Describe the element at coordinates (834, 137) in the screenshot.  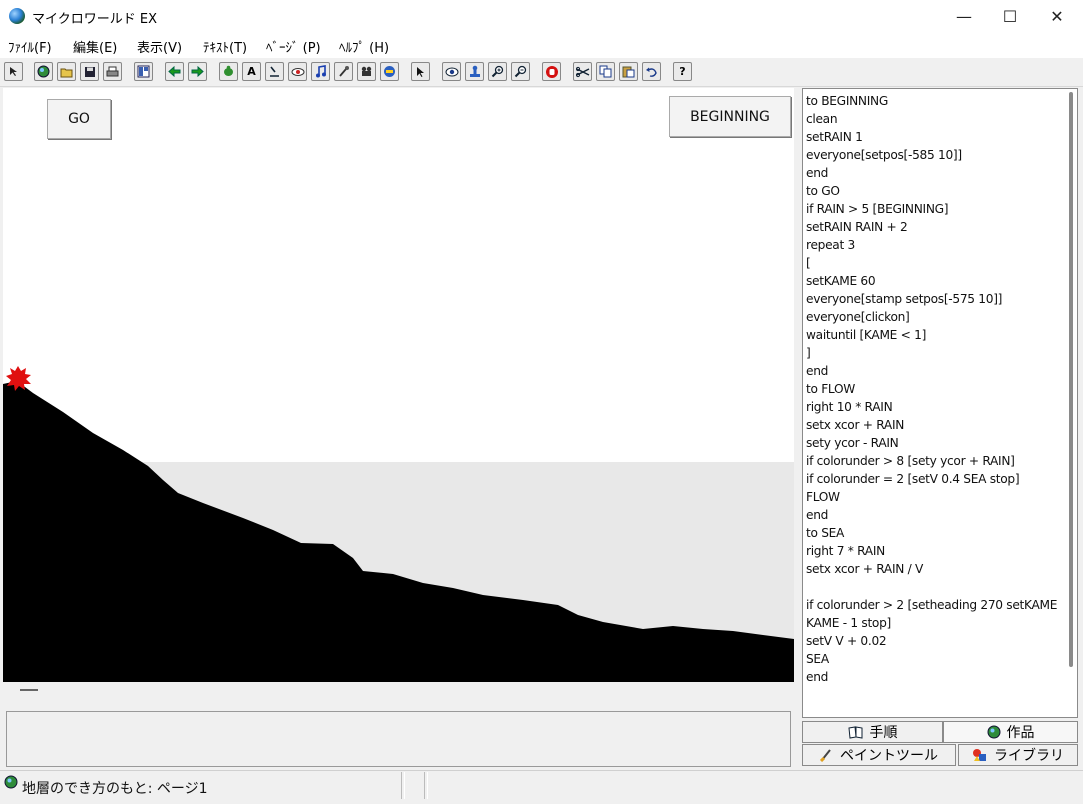
I see `code-line: setRAIN 1` at that location.